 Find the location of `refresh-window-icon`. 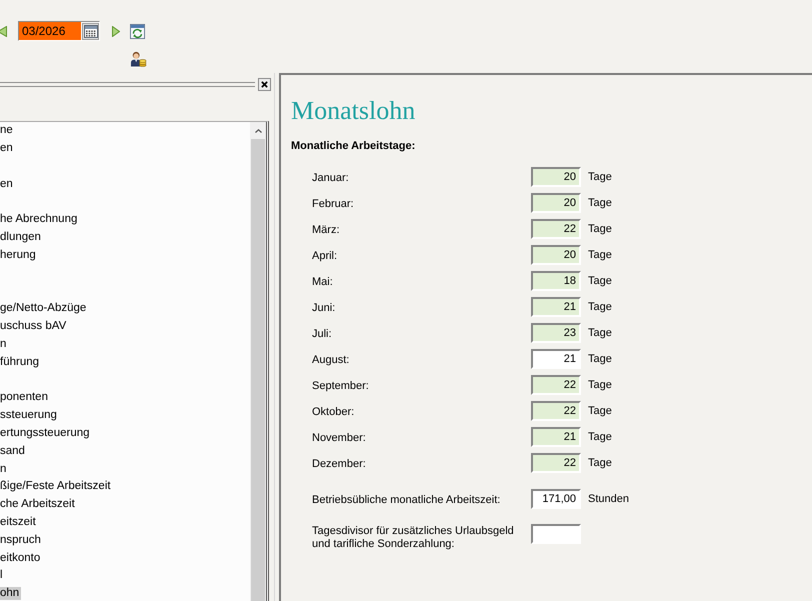

refresh-window-icon is located at coordinates (137, 31).